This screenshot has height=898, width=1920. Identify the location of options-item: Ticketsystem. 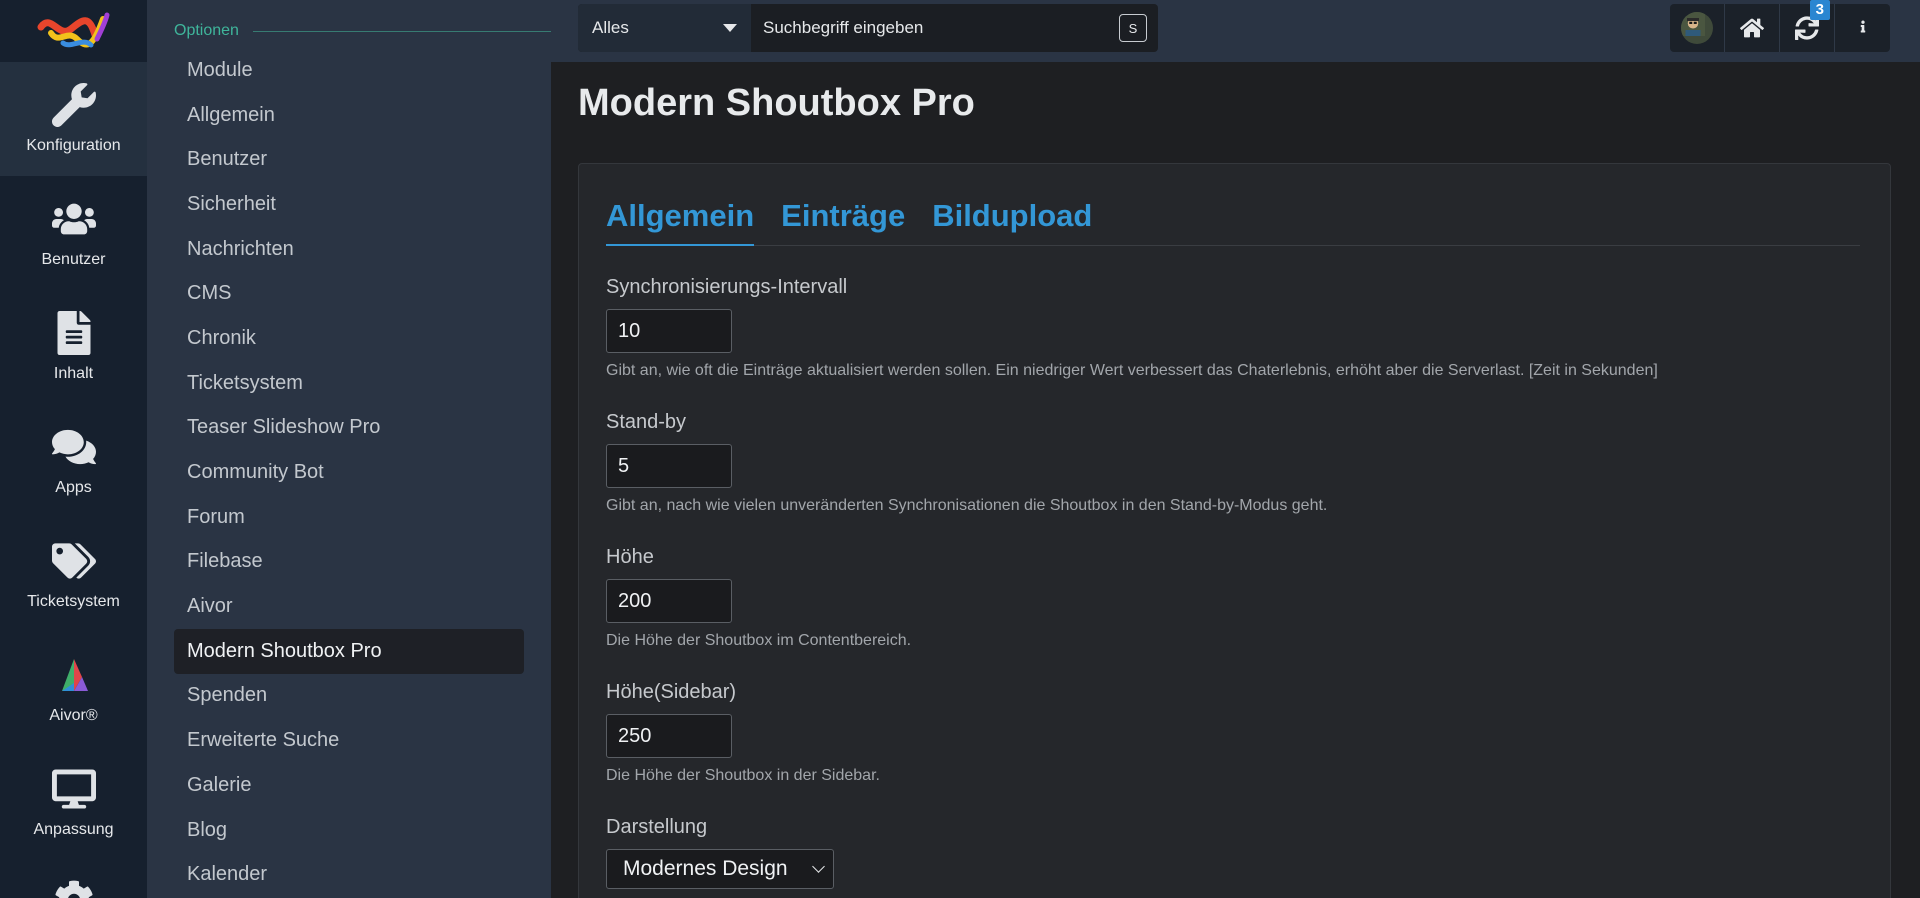
(349, 383).